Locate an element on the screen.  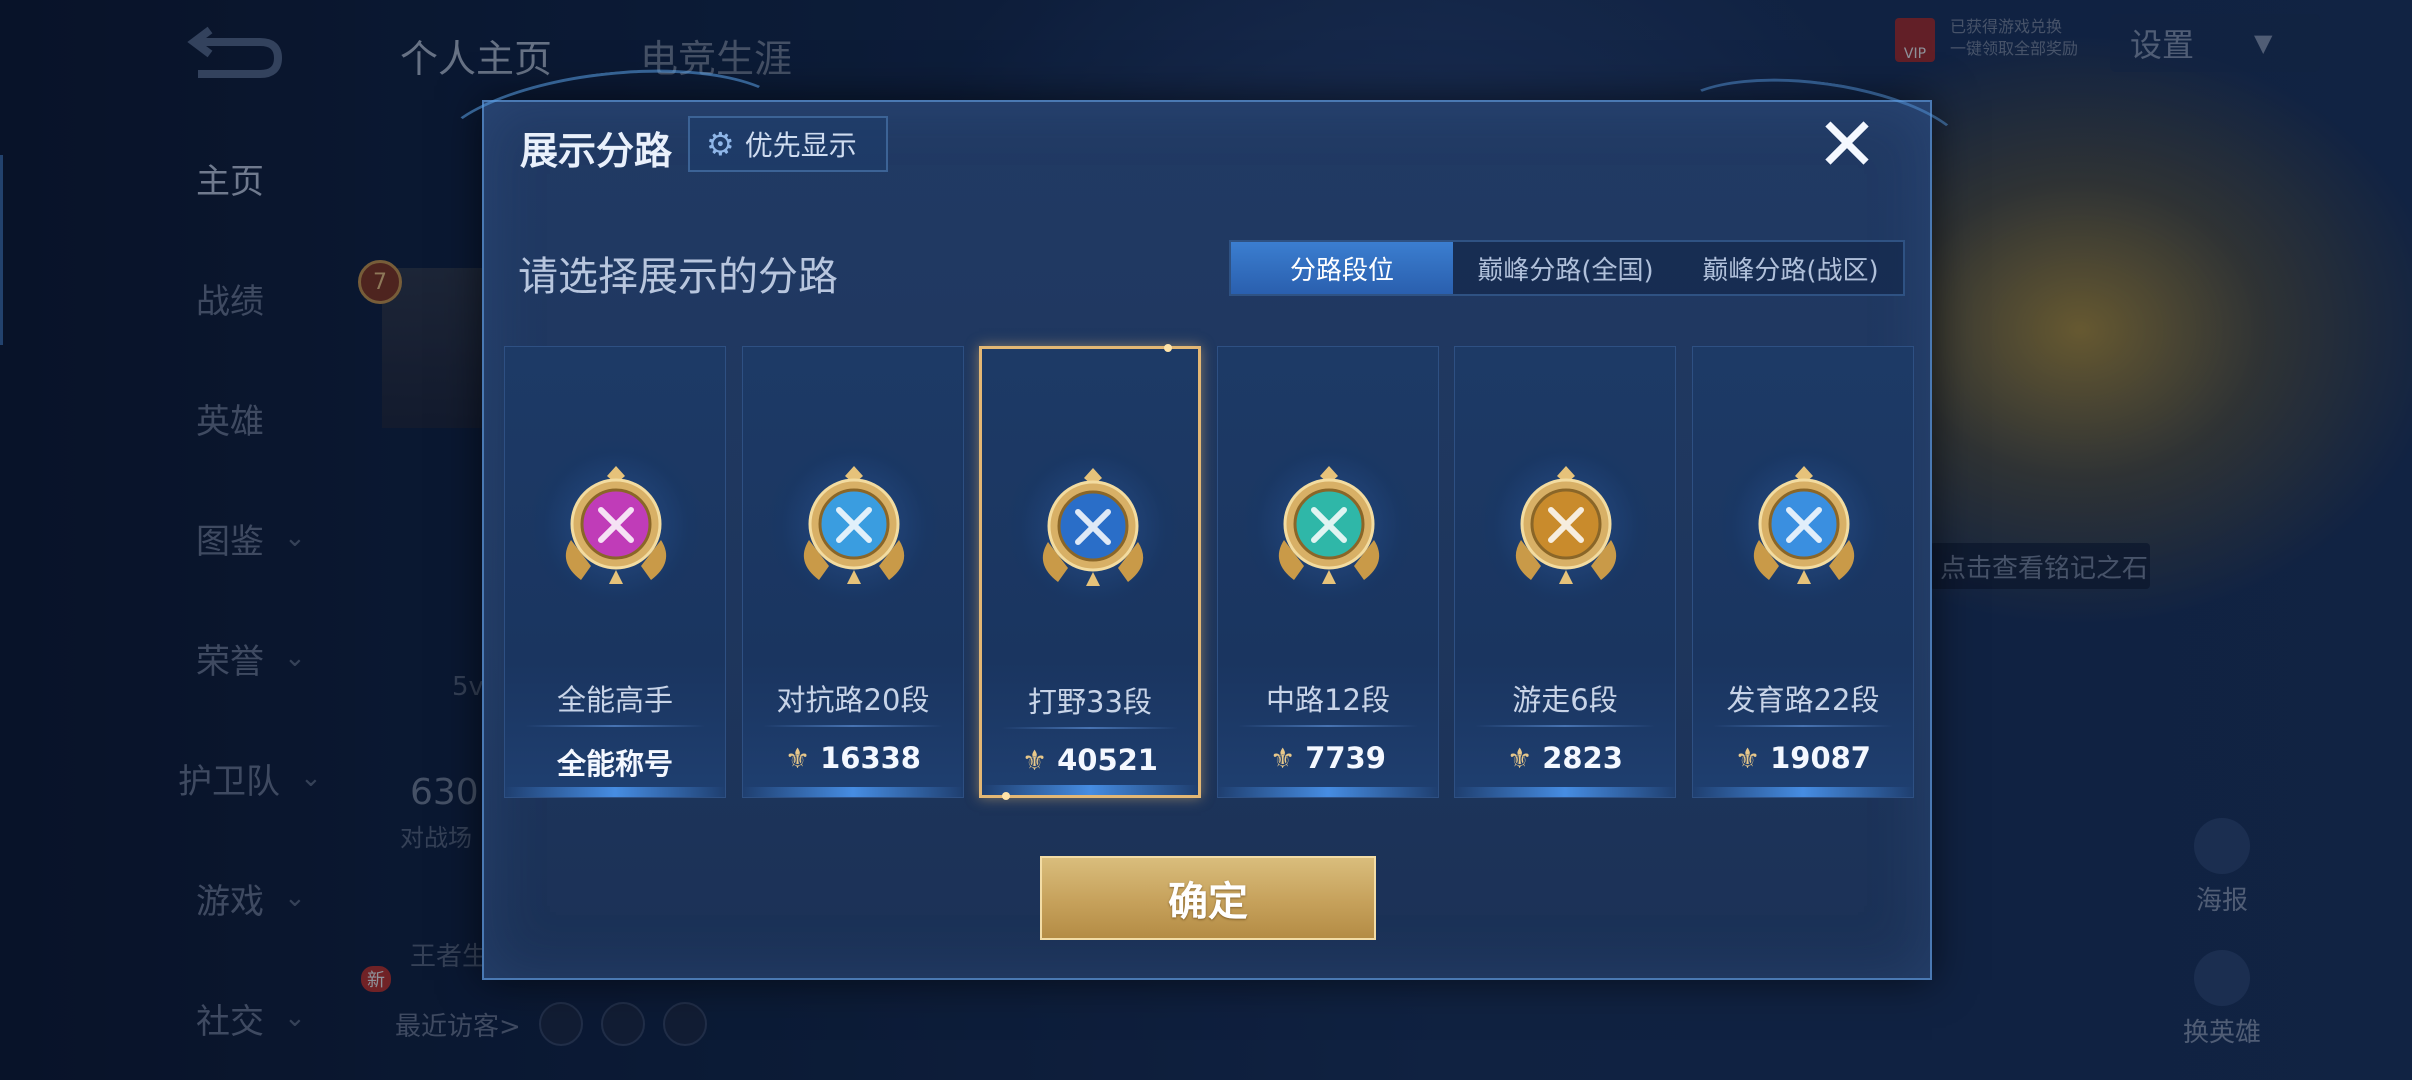
priority-display-label: 优先显示 is located at coordinates (800, 145).